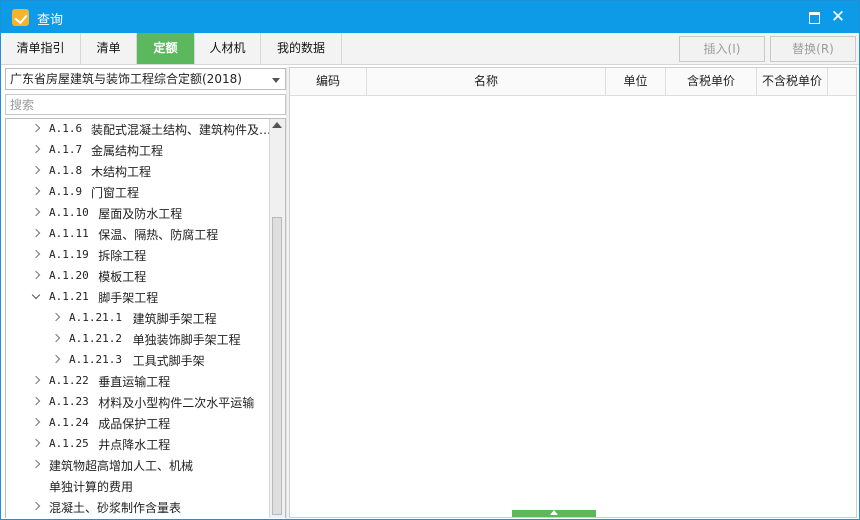 The width and height of the screenshot is (860, 520). I want to click on tree-item-label: 单独装饰脚手架工程, so click(186, 340).